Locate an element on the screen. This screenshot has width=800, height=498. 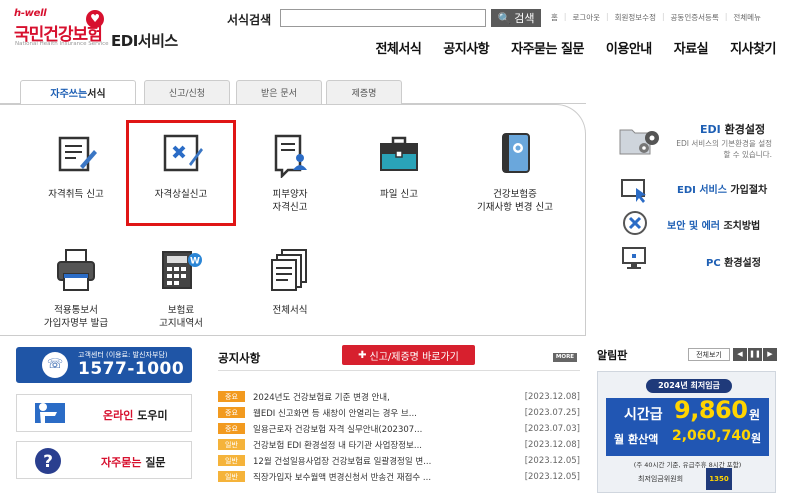
question-icon: ? is located at coordinates (48, 461).